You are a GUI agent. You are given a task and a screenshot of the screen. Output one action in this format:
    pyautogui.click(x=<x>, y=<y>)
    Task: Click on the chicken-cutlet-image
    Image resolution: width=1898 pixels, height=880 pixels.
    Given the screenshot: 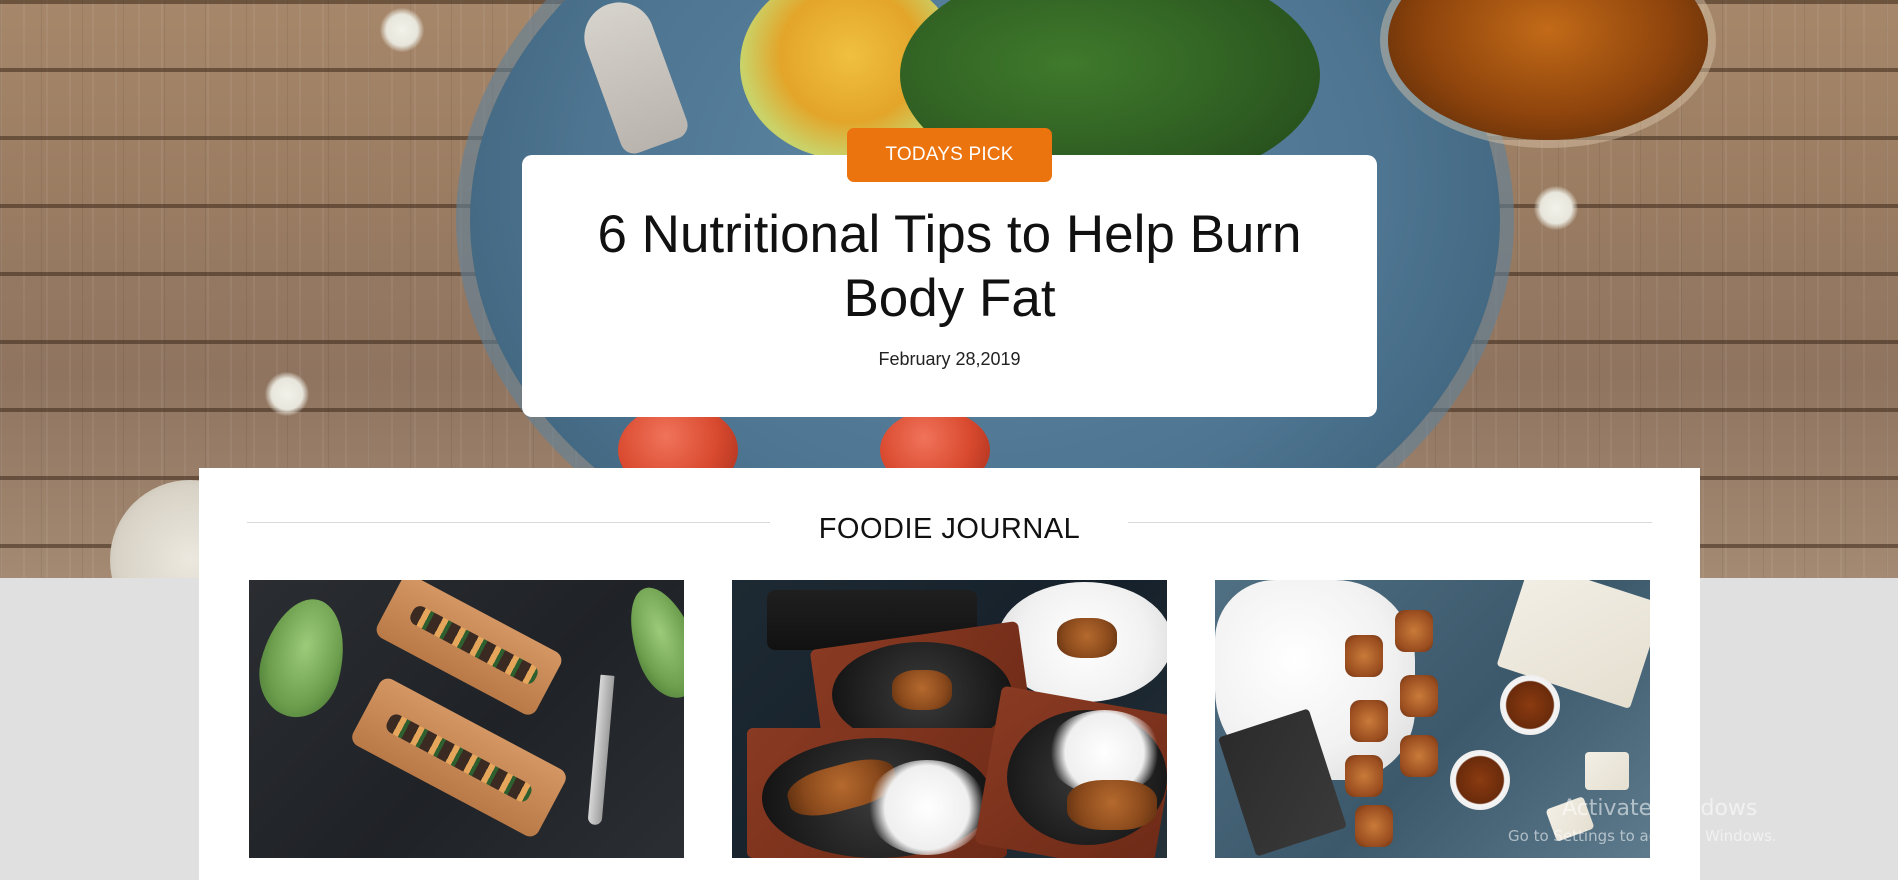 What is the action you would take?
    pyautogui.click(x=1112, y=805)
    